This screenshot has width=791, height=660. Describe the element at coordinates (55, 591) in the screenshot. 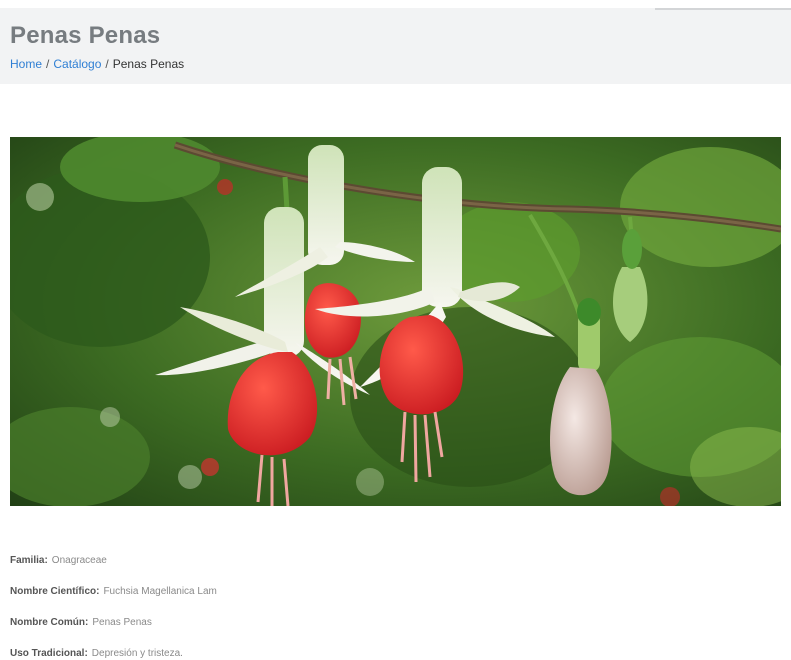

I see `detail-label: Nombre Científico:` at that location.